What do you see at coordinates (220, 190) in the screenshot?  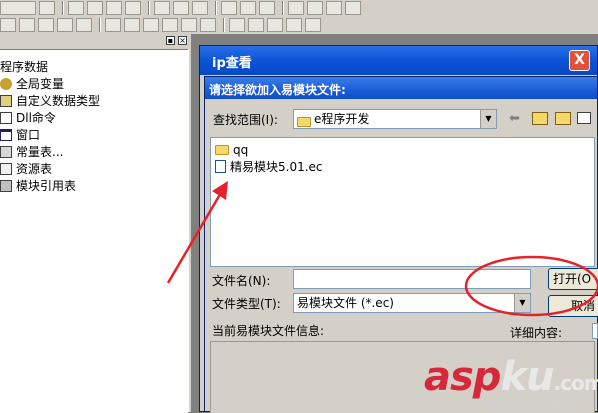 I see `annotation-arrowhead` at bounding box center [220, 190].